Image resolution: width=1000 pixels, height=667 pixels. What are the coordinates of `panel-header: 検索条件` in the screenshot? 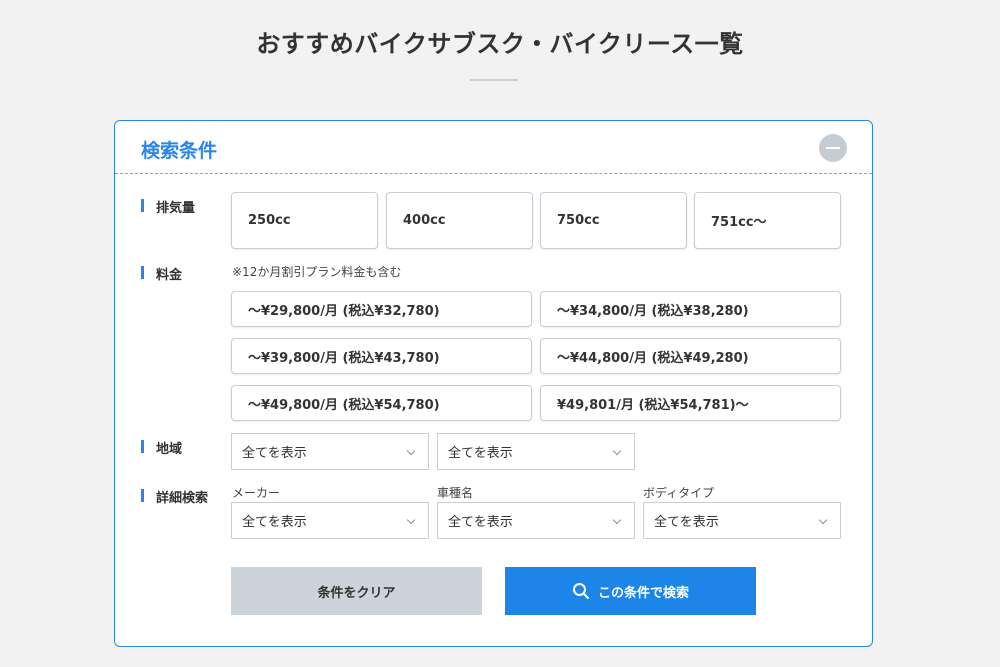 It's located at (493, 147).